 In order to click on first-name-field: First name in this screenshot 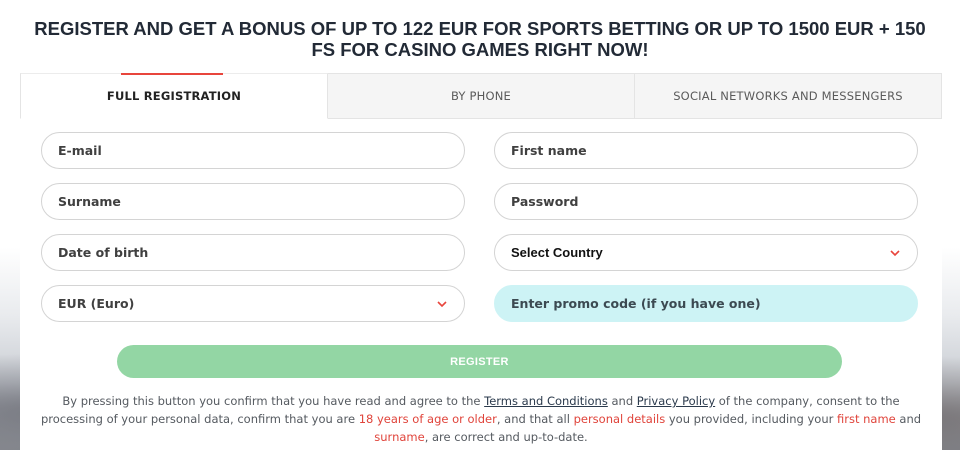, I will do `click(706, 150)`.